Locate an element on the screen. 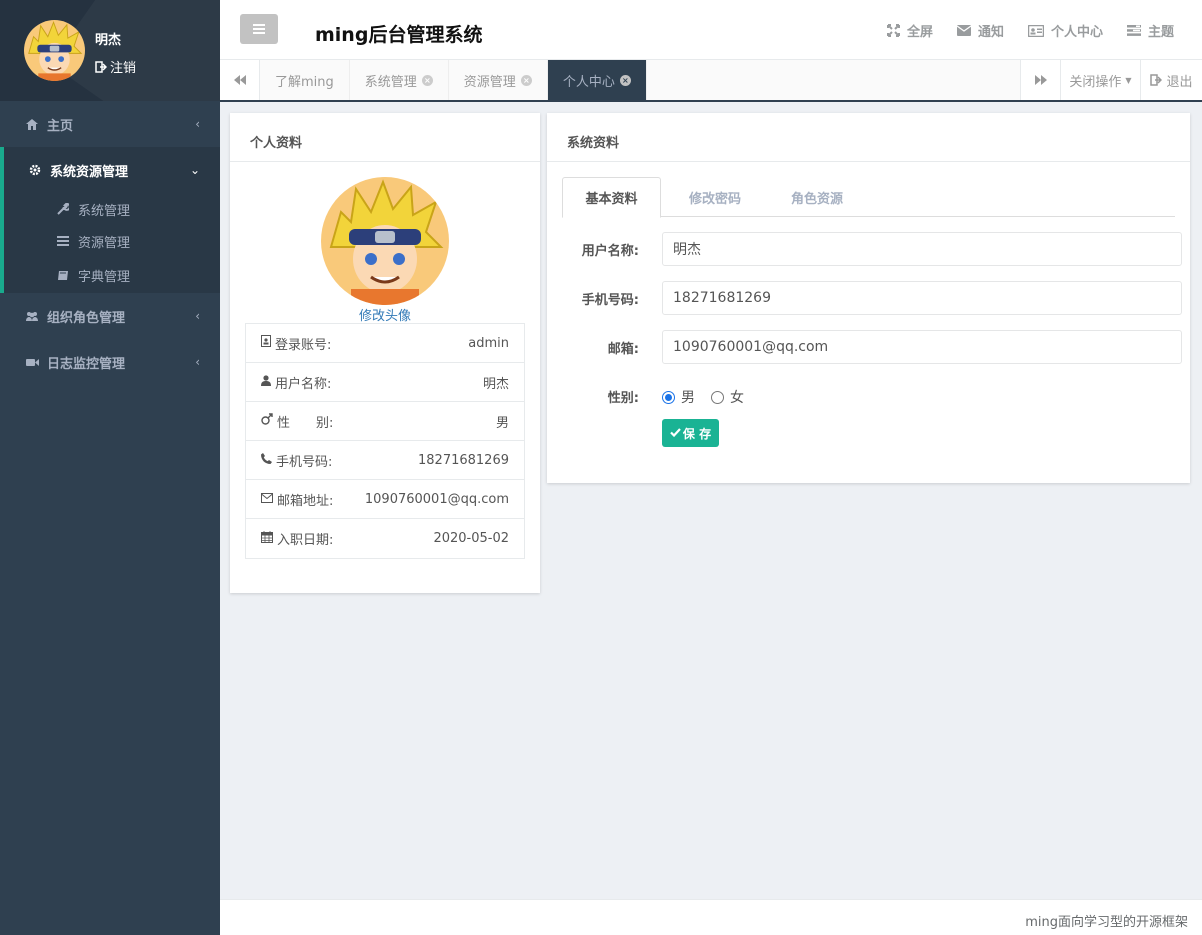  tab-basic-info: 基本资料 is located at coordinates (611, 197).